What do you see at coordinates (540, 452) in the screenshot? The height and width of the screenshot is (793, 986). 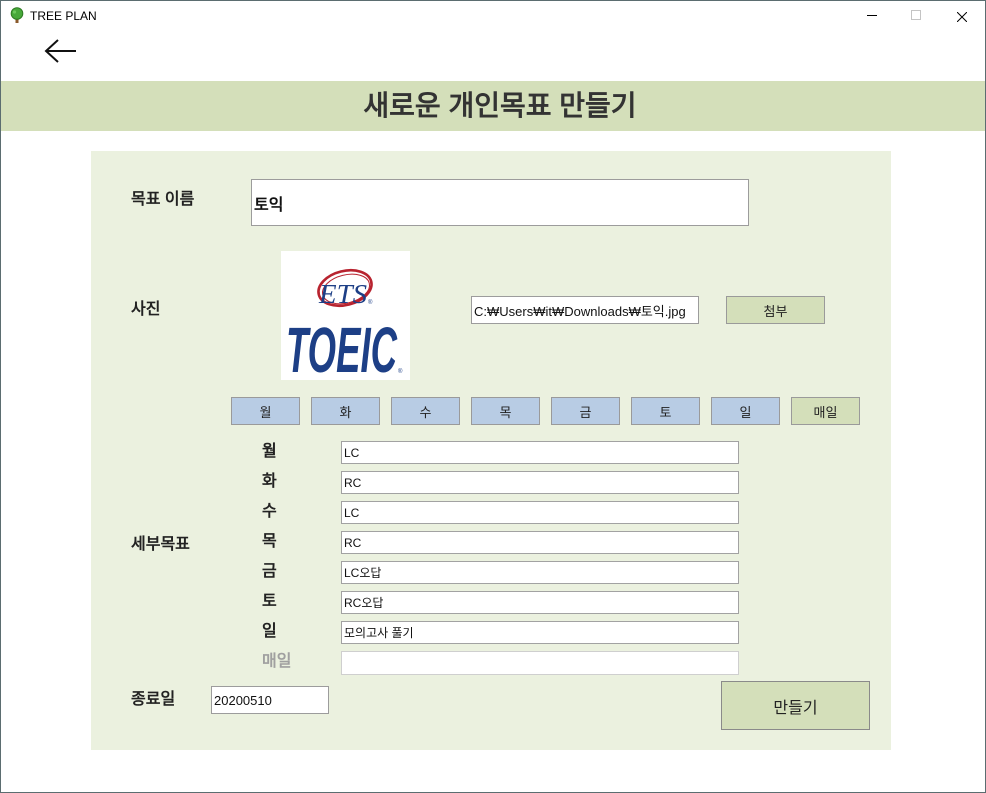 I see `subgoal-input-mon` at bounding box center [540, 452].